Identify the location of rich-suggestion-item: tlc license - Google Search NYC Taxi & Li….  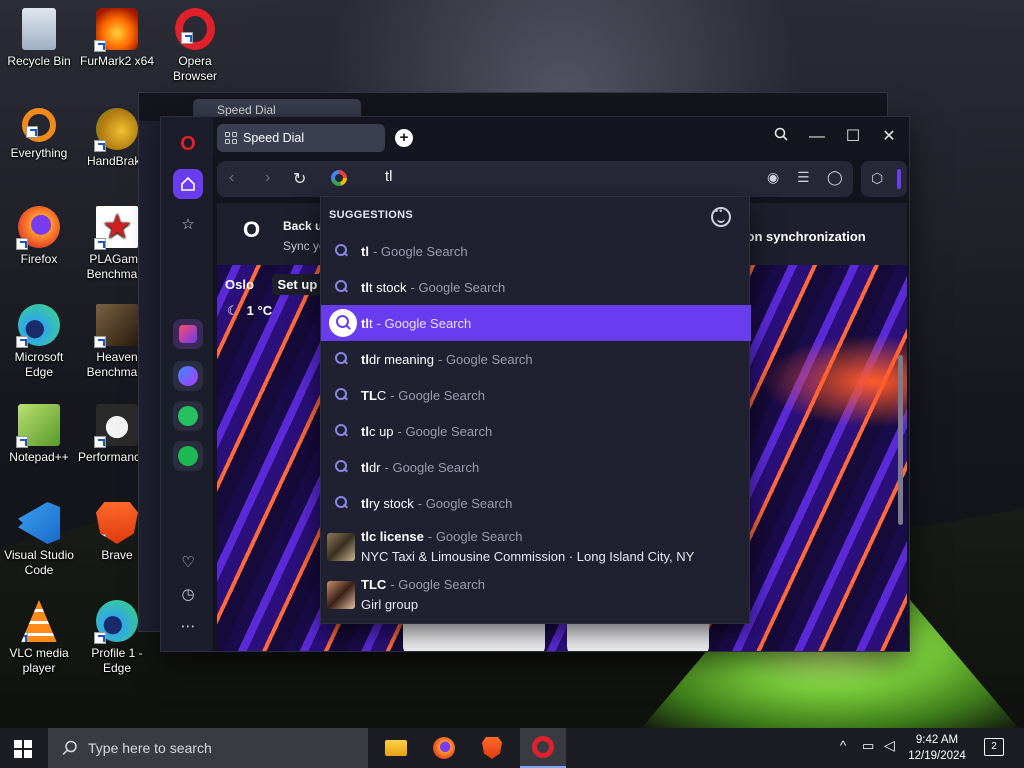
(536, 547).